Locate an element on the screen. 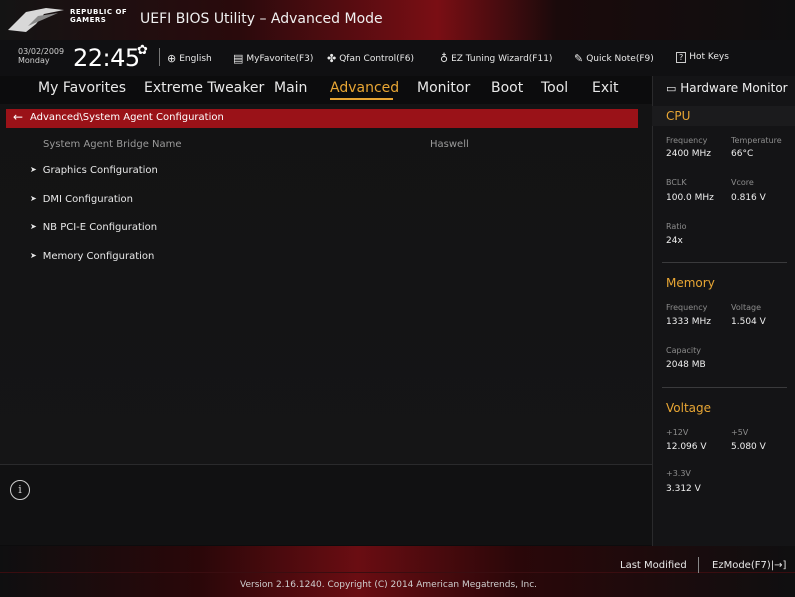 Image resolution: width=795 pixels, height=597 pixels. breadcrumb: Advanced\System Agent Configuration is located at coordinates (127, 117).